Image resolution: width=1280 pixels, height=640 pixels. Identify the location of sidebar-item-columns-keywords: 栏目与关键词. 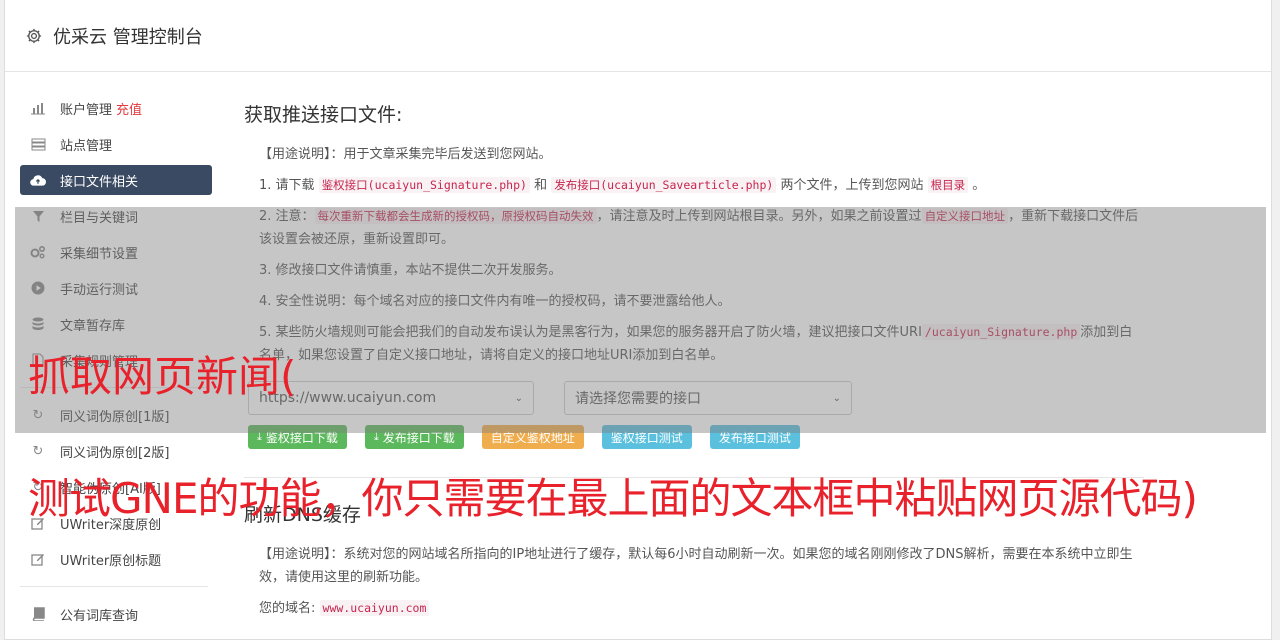
(116, 216).